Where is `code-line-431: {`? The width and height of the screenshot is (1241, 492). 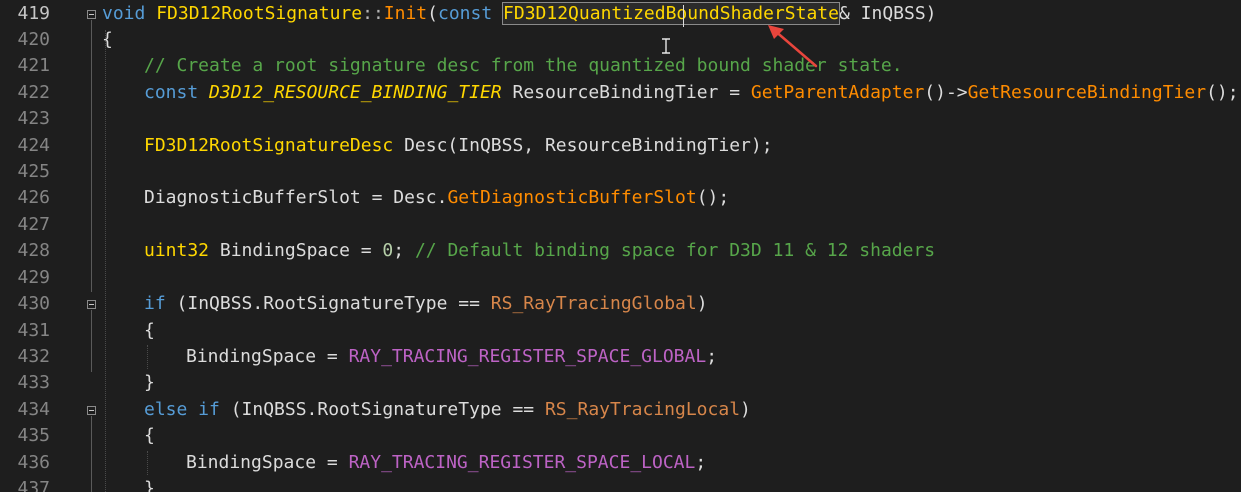
code-line-431: { is located at coordinates (149, 331).